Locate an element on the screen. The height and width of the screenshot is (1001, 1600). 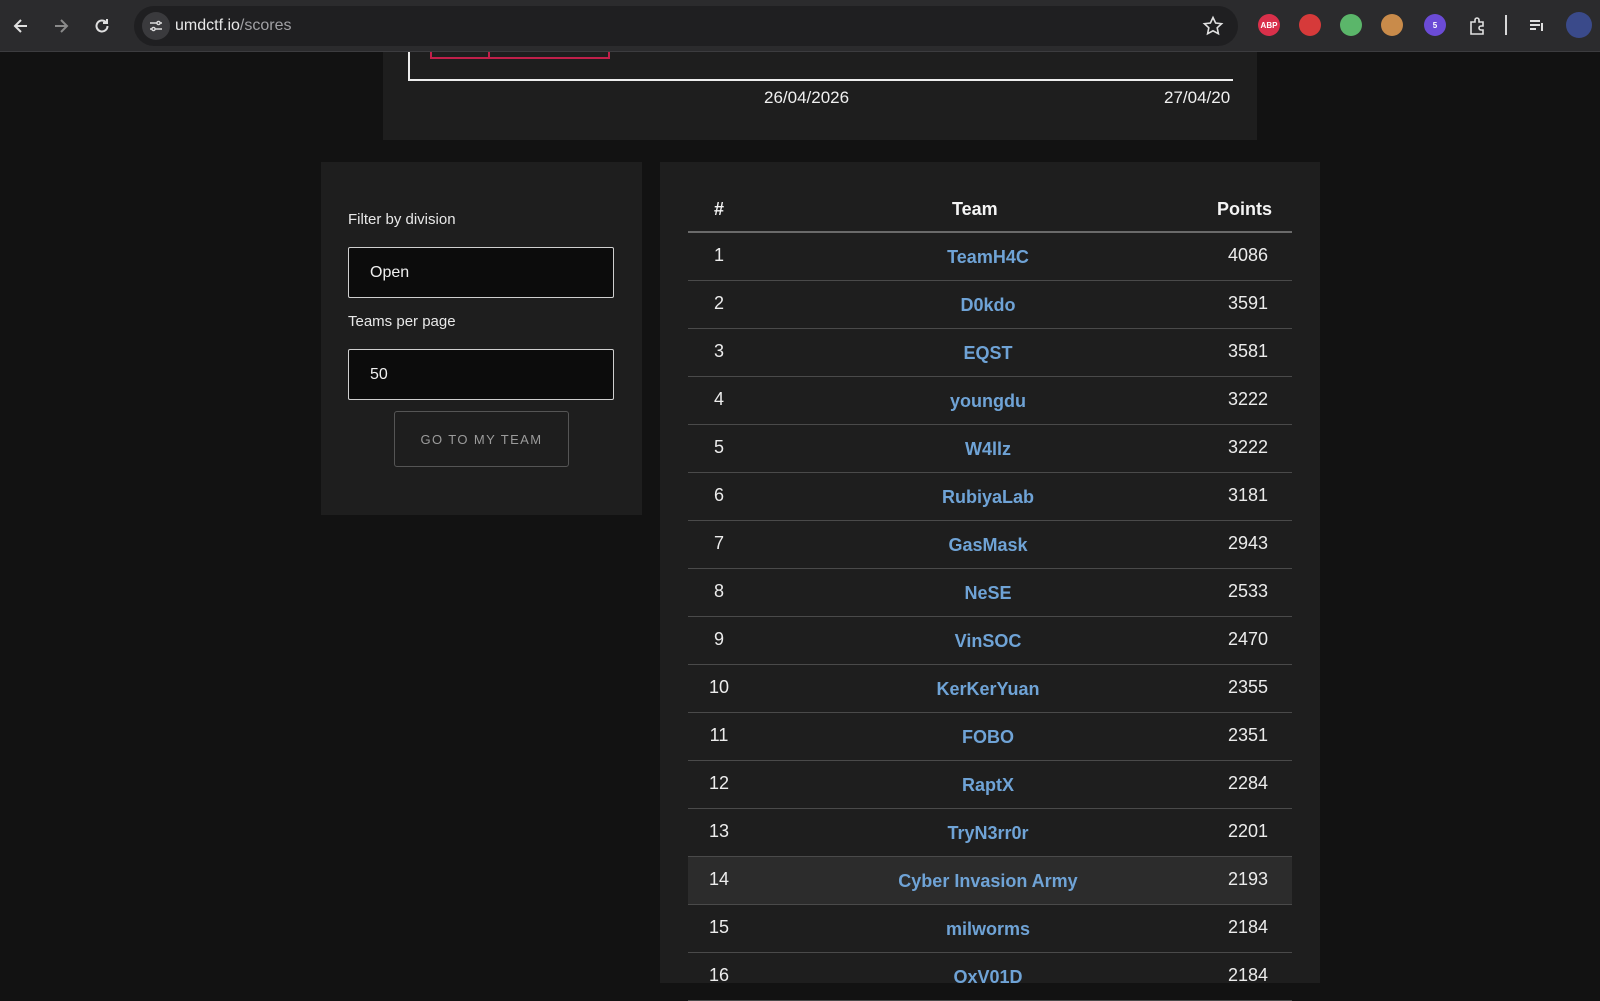
team-link: VinSOC is located at coordinates (988, 641).